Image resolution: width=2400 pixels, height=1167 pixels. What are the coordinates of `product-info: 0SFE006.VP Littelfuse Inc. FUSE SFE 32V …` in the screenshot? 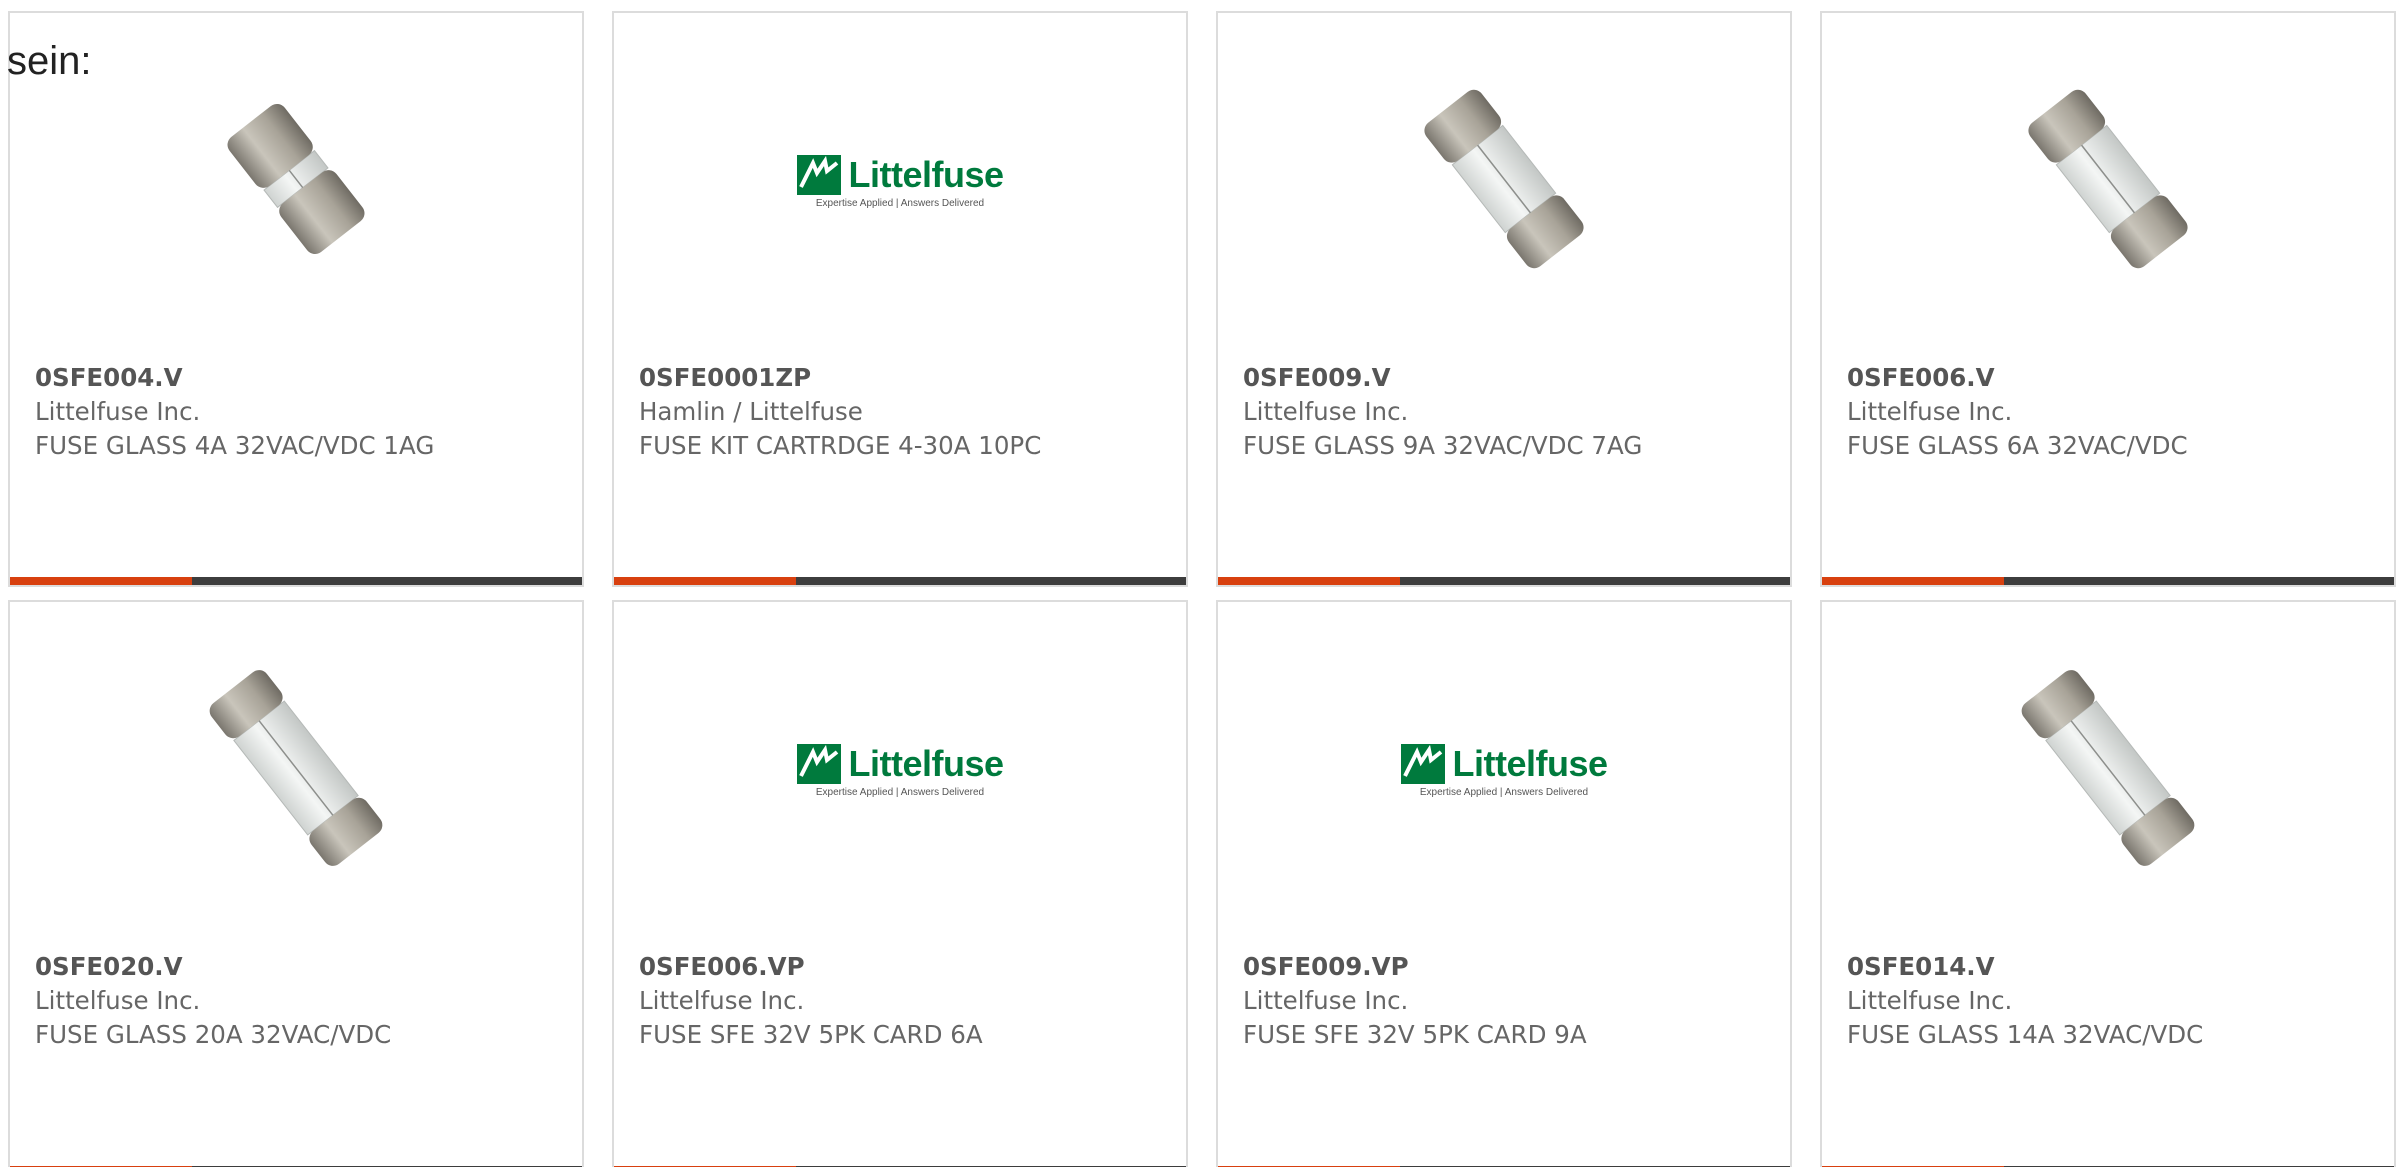 It's located at (907, 1001).